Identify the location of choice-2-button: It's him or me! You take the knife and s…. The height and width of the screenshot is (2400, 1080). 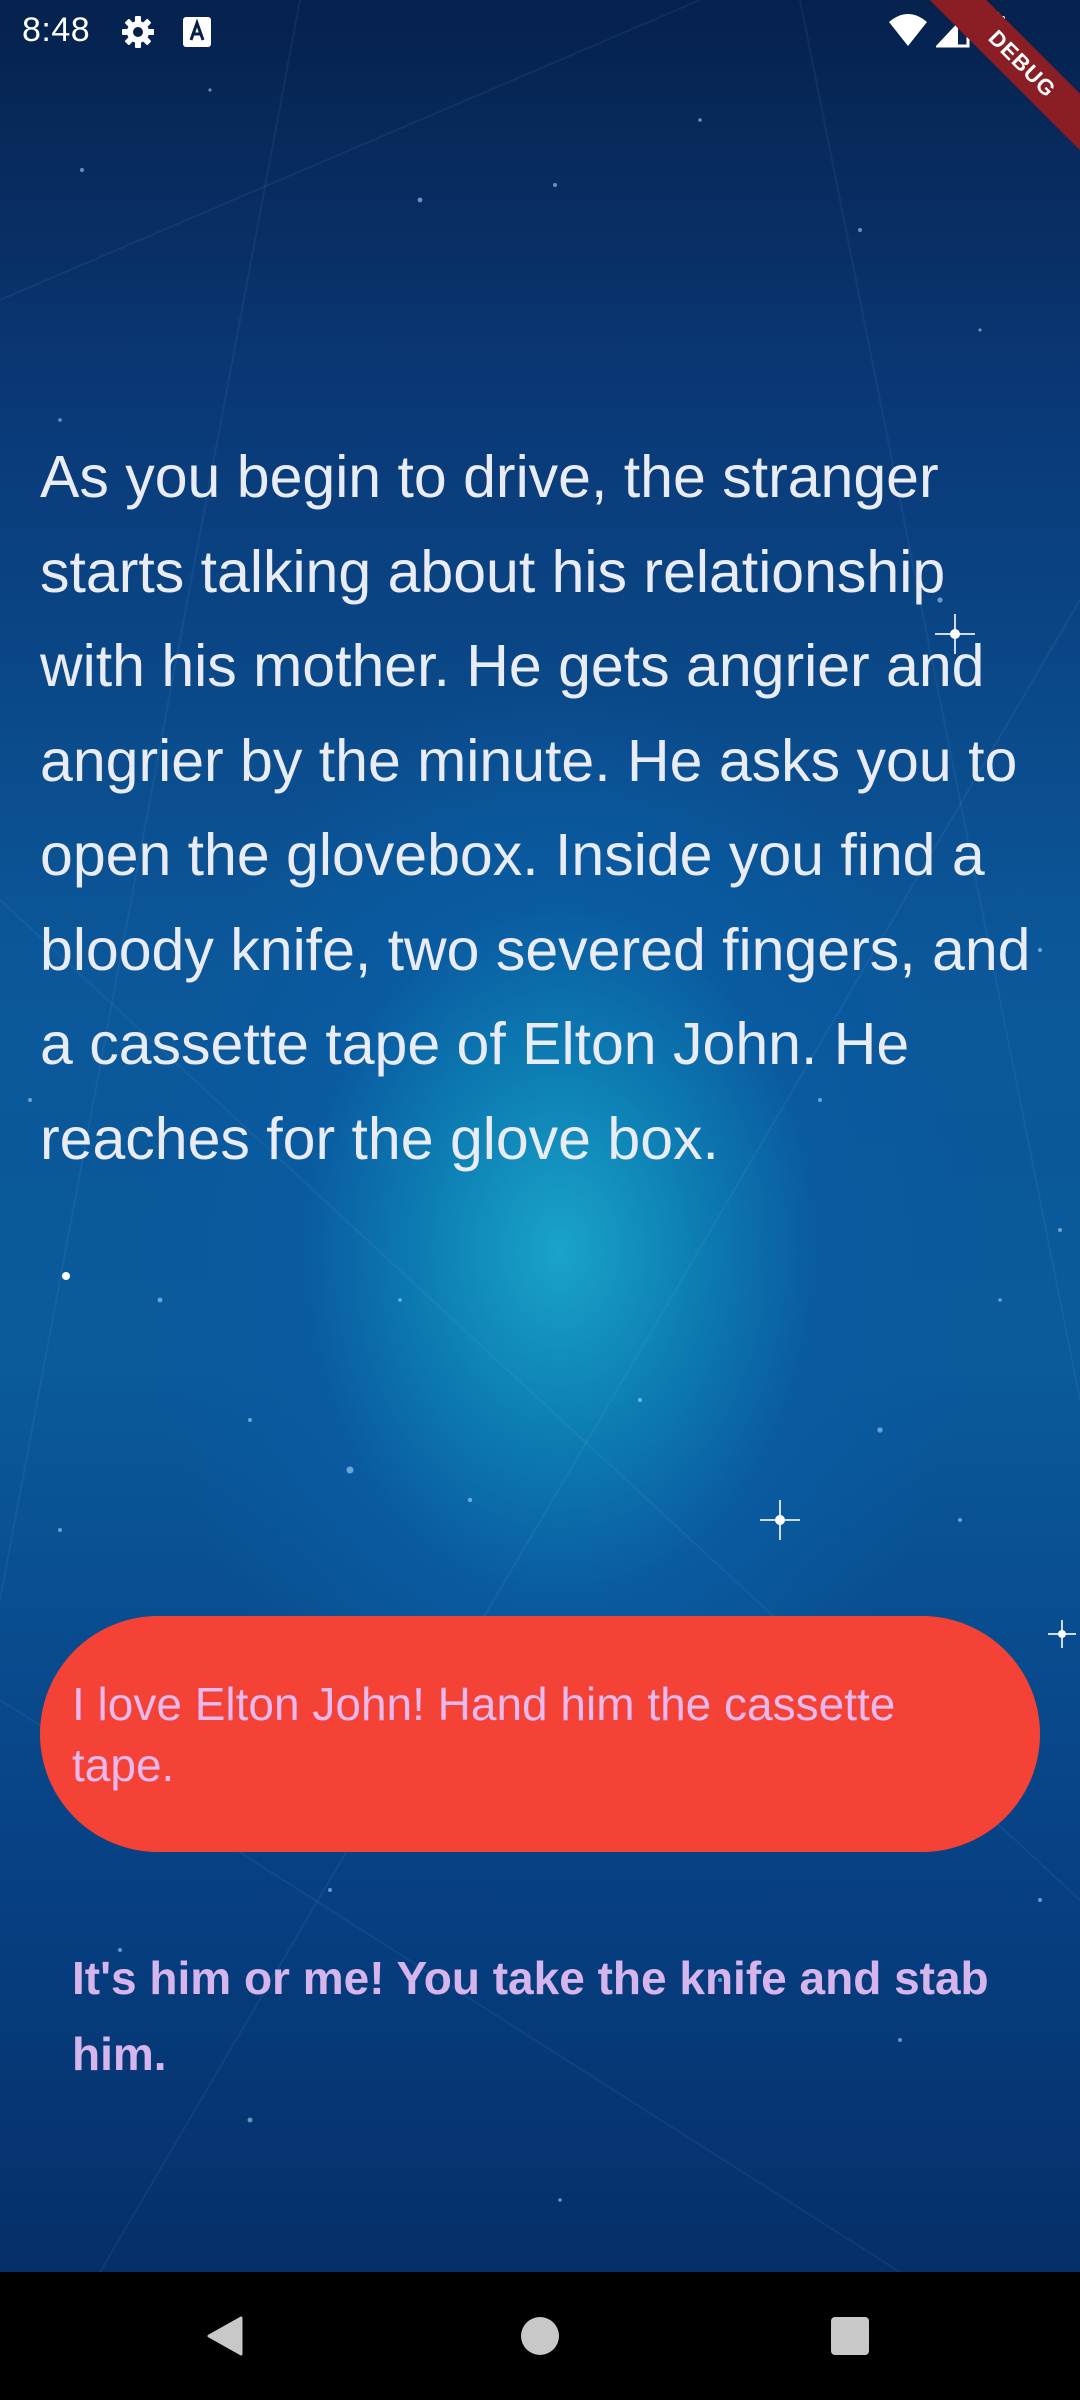
(540, 2016).